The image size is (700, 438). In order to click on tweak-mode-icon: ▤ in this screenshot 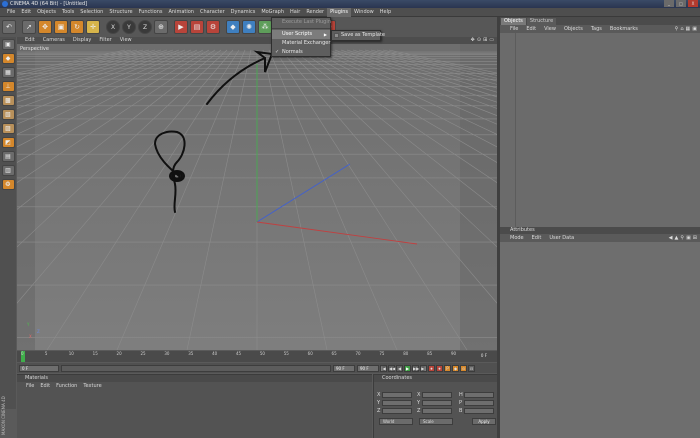, I will do `click(8, 156)`.